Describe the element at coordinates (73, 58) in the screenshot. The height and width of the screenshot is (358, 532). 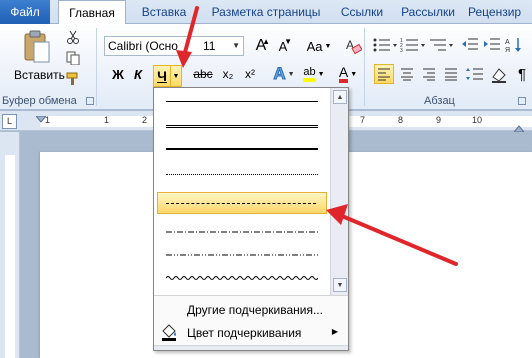
I see `copy-icon` at that location.